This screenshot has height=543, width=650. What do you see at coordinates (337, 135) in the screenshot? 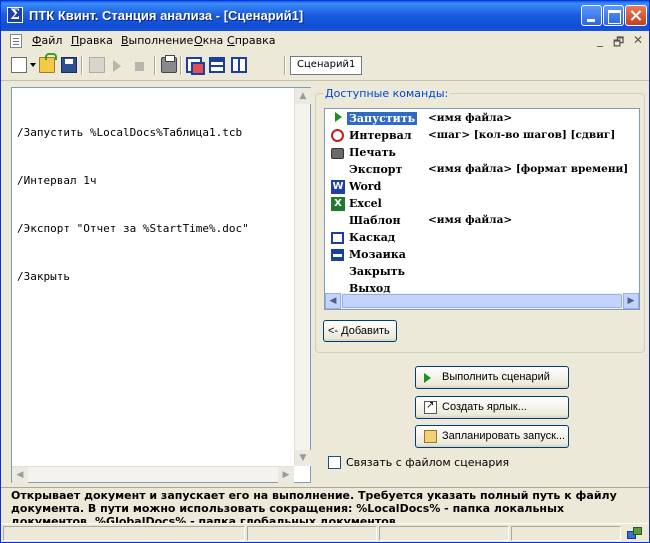
I see `clock-icon` at bounding box center [337, 135].